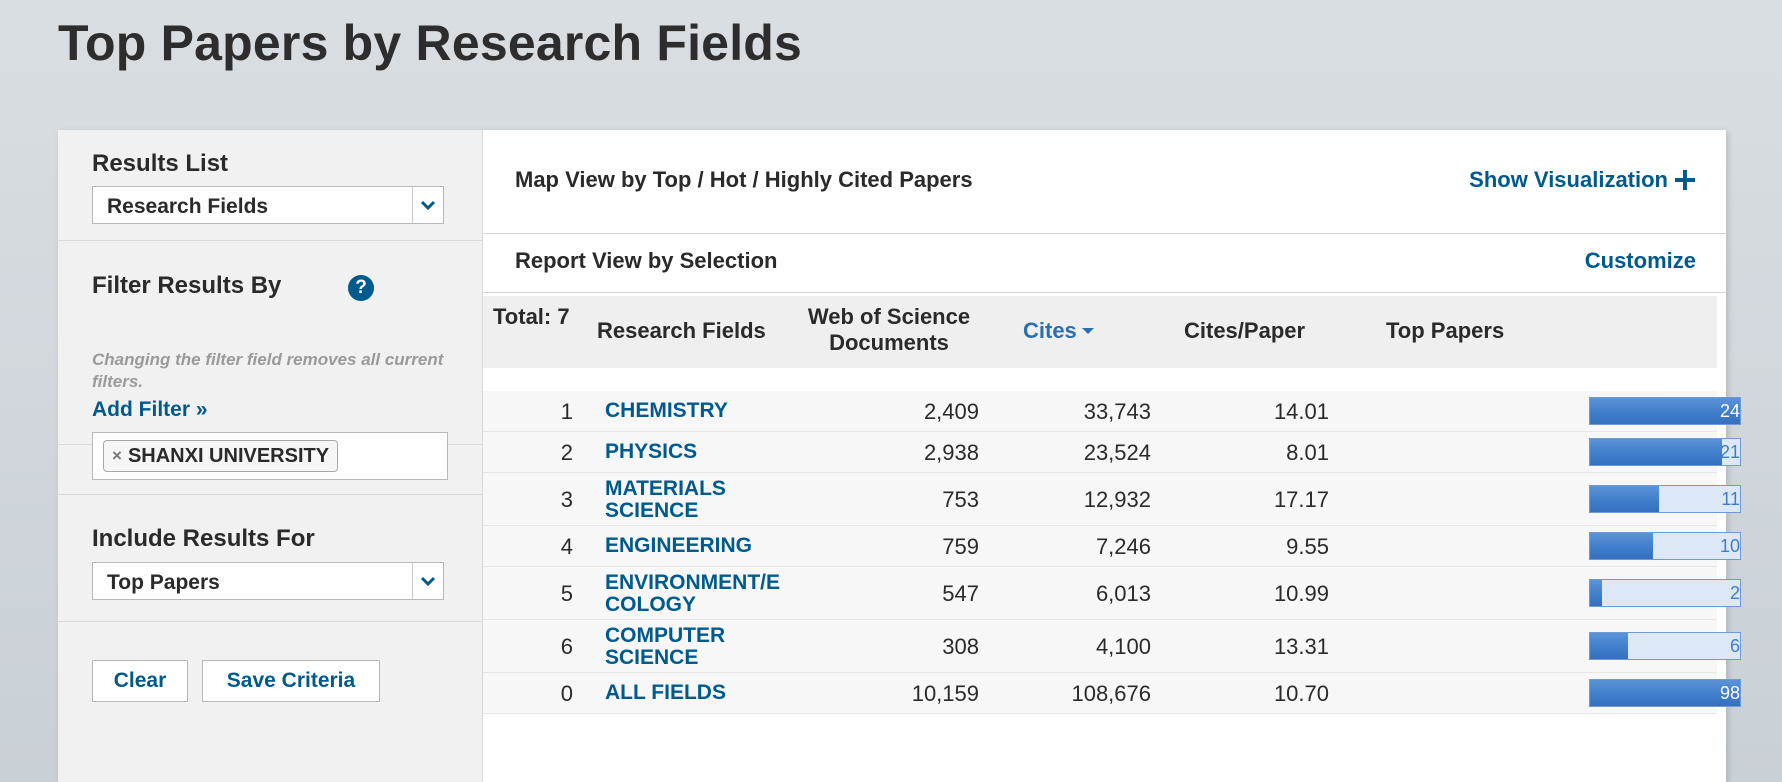 This screenshot has width=1782, height=782. Describe the element at coordinates (705, 647) in the screenshot. I see `row-field-link: COMPUTER SCIENCE` at that location.